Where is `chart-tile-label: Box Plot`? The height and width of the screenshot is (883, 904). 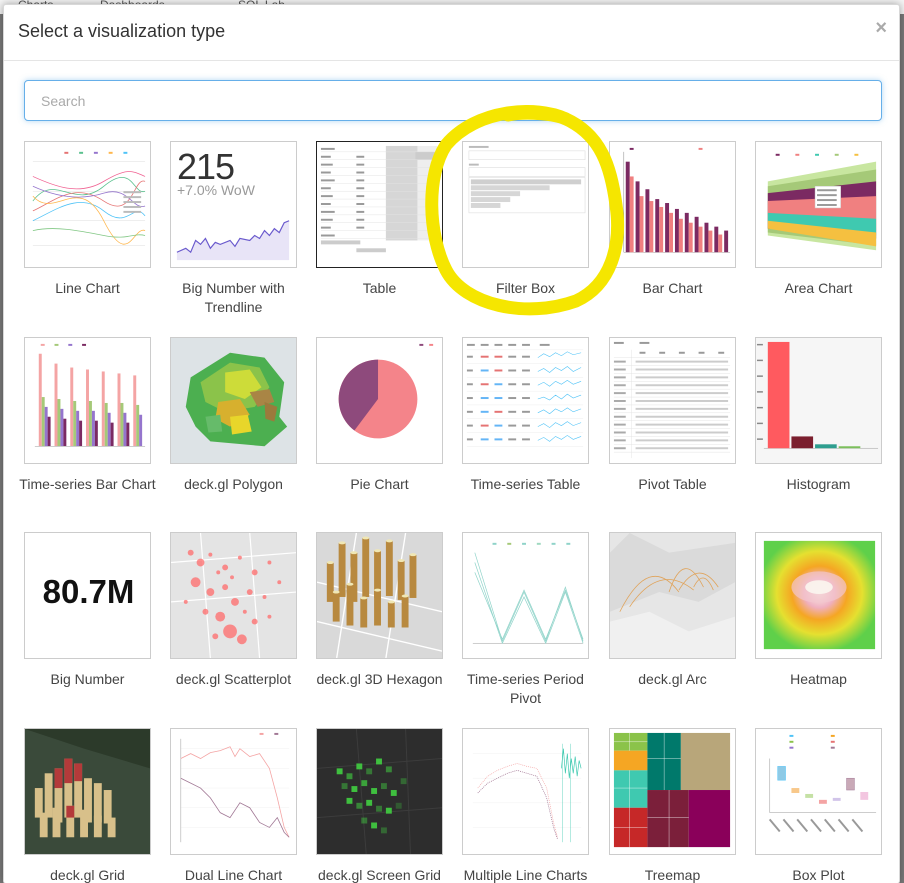
chart-tile-label: Box Plot is located at coordinates (818, 875).